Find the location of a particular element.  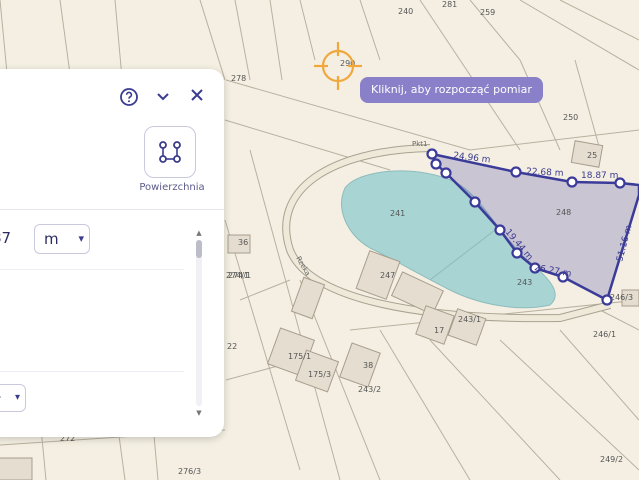

parcel-number: 175/3 is located at coordinates (319, 374).